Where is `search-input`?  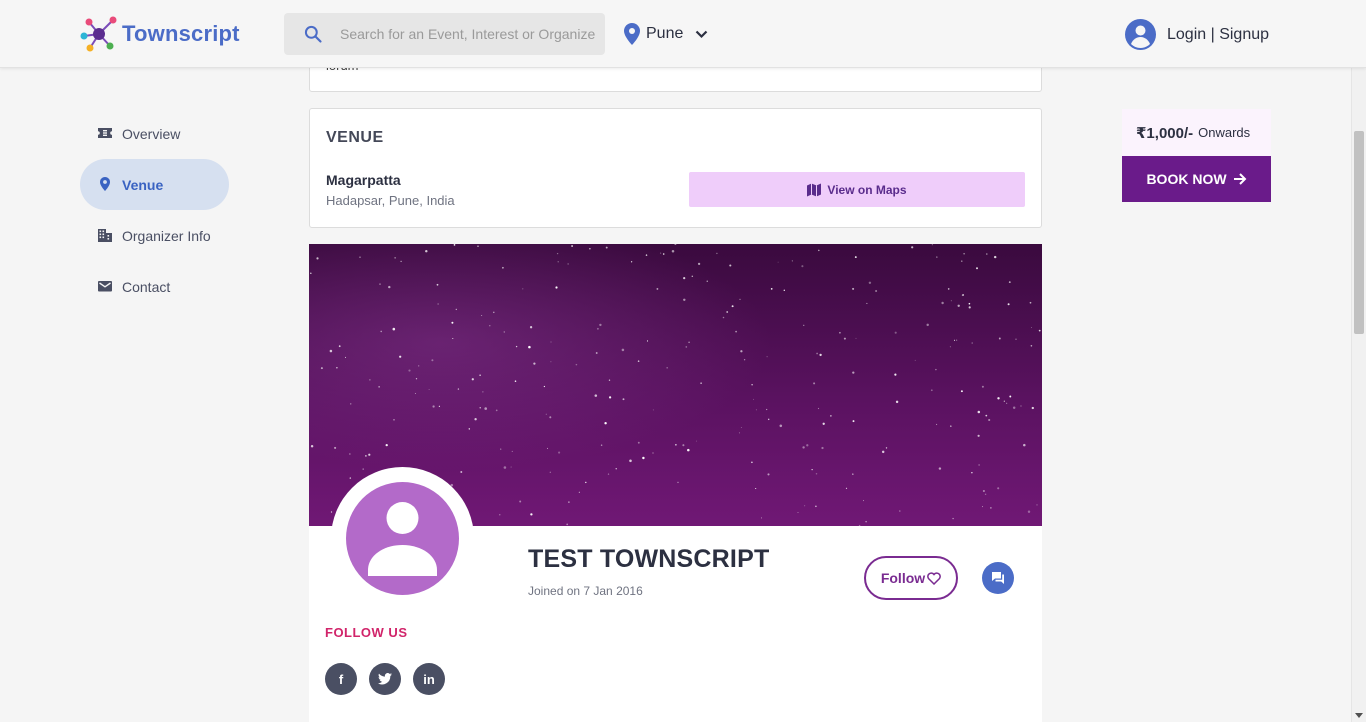 search-input is located at coordinates (467, 34).